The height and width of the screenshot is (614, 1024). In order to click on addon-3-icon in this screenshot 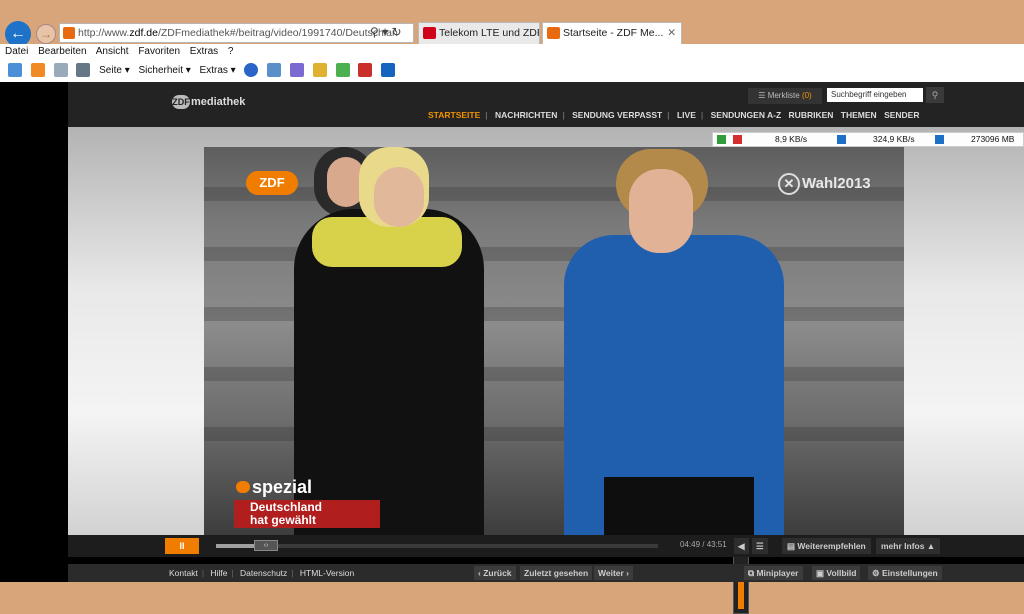, I will do `click(319, 70)`.